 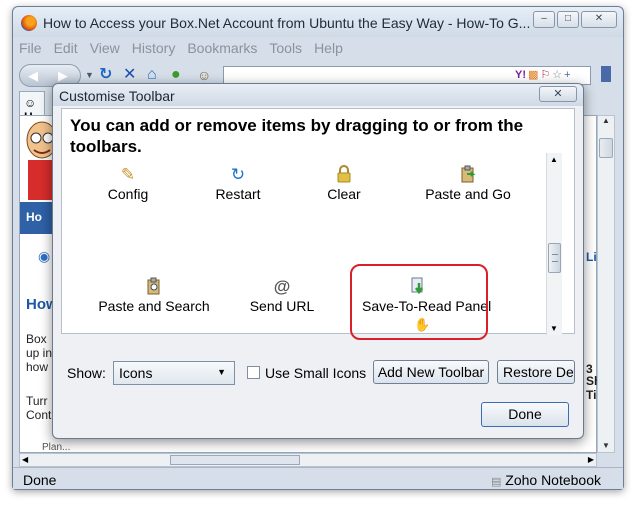 What do you see at coordinates (66, 48) in the screenshot?
I see `menu-edit: Edit` at bounding box center [66, 48].